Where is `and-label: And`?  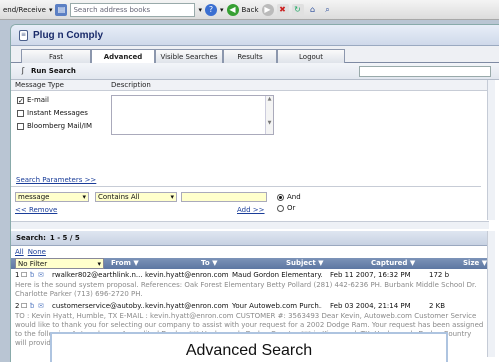 and-label: And is located at coordinates (294, 197).